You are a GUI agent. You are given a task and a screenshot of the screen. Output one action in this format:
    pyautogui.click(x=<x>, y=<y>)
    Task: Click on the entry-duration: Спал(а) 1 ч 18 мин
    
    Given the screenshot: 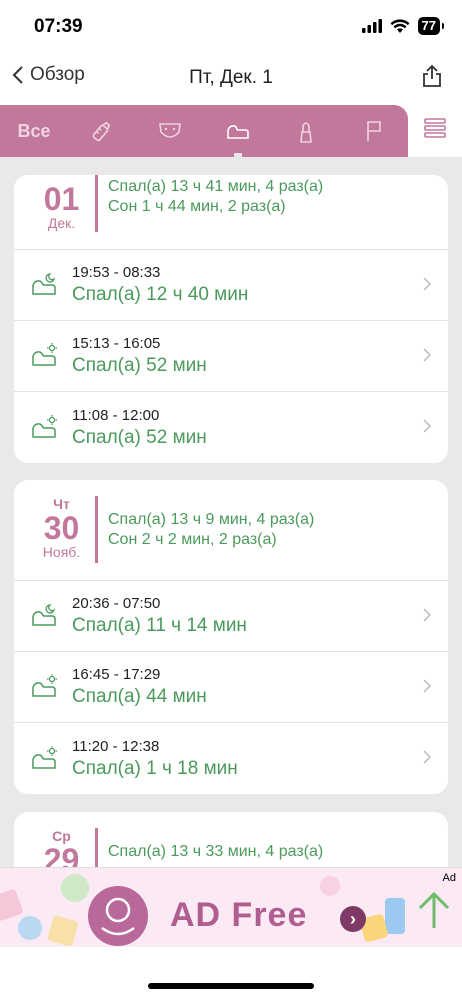 What is the action you would take?
    pyautogui.click(x=155, y=768)
    